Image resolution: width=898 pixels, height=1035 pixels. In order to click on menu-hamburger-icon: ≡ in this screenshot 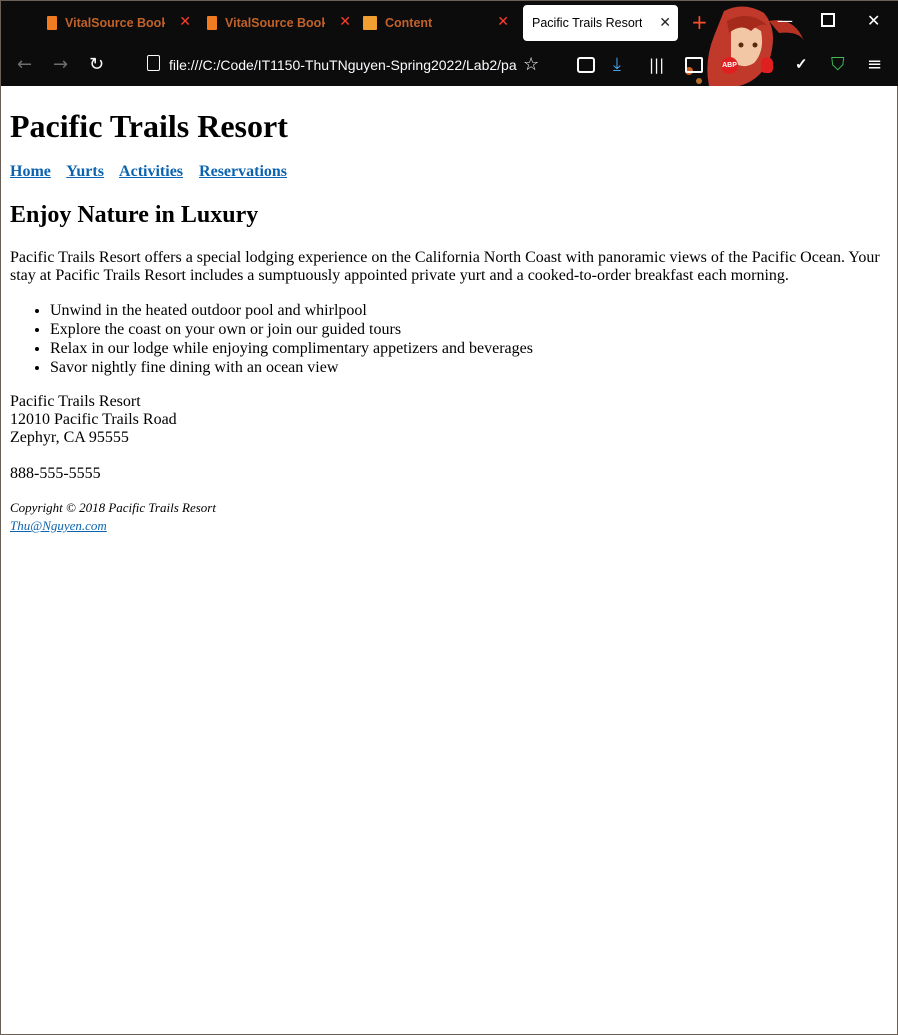, I will do `click(874, 65)`.